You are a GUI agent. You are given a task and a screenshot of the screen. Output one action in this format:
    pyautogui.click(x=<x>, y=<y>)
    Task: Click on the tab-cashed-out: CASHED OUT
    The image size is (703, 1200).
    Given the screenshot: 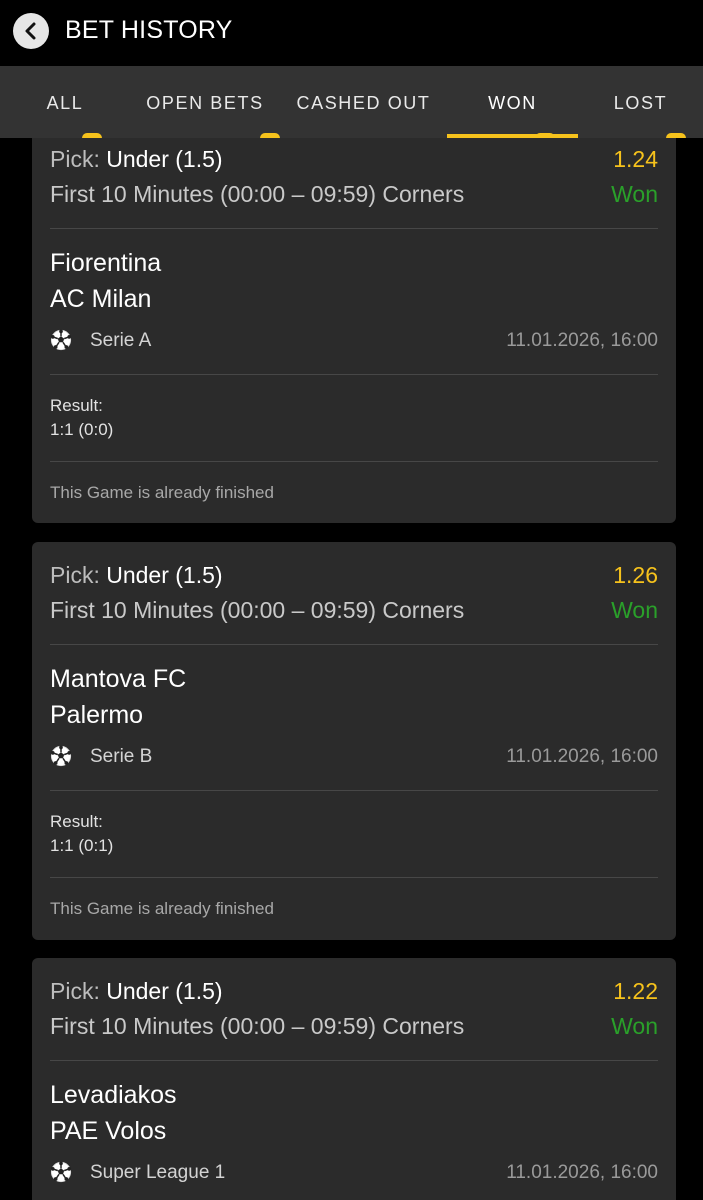 What is the action you would take?
    pyautogui.click(x=363, y=102)
    